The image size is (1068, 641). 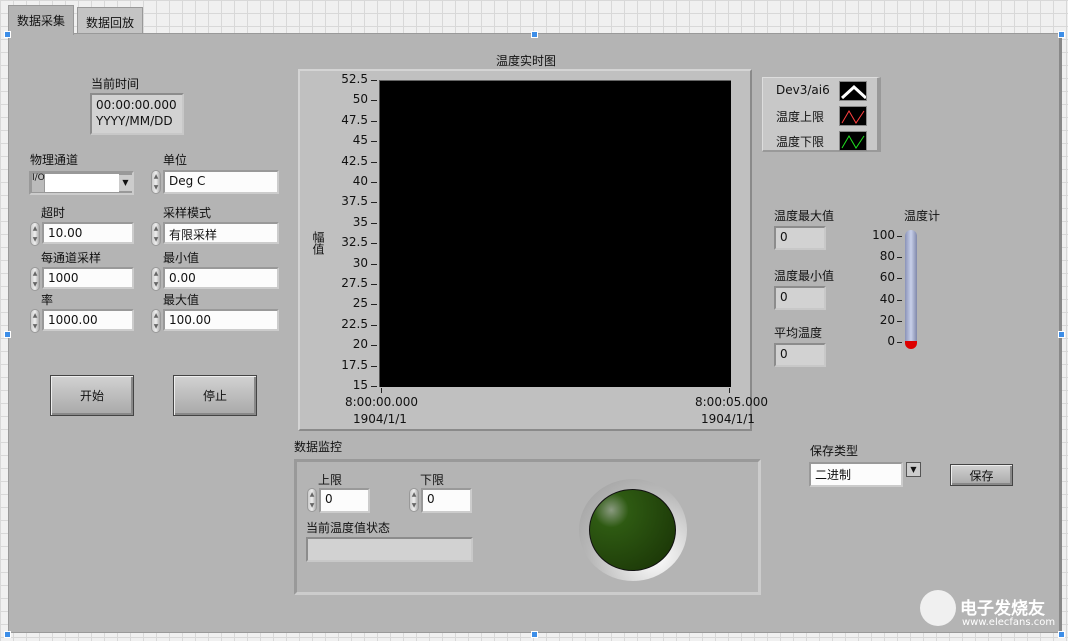 What do you see at coordinates (887, 277) in the screenshot?
I see `thermometer-tick-label: 60` at bounding box center [887, 277].